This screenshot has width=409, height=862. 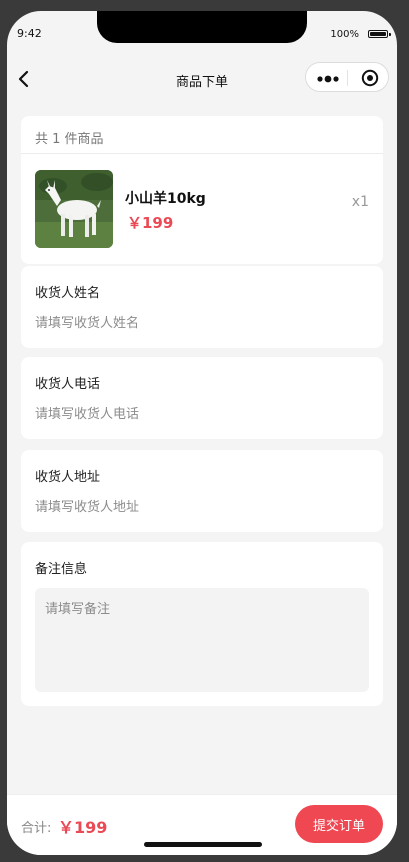 I want to click on receiver-phone-label: 收货人电话, so click(x=68, y=384).